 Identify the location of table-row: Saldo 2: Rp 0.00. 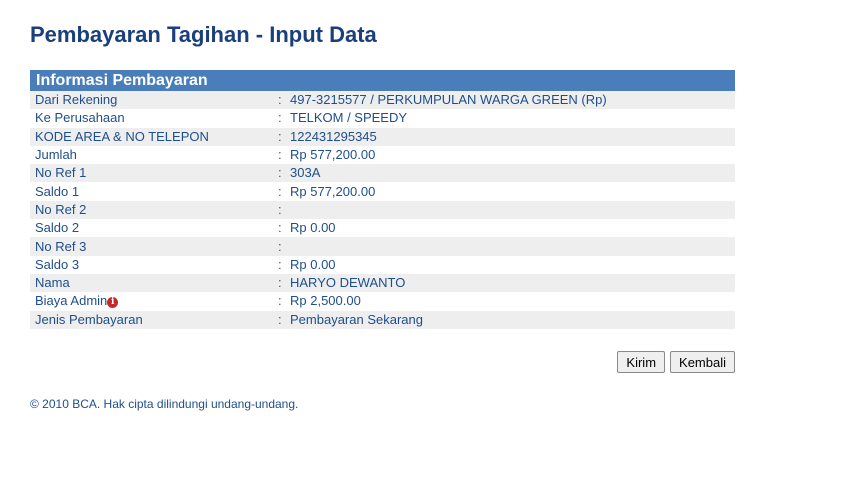
(382, 228).